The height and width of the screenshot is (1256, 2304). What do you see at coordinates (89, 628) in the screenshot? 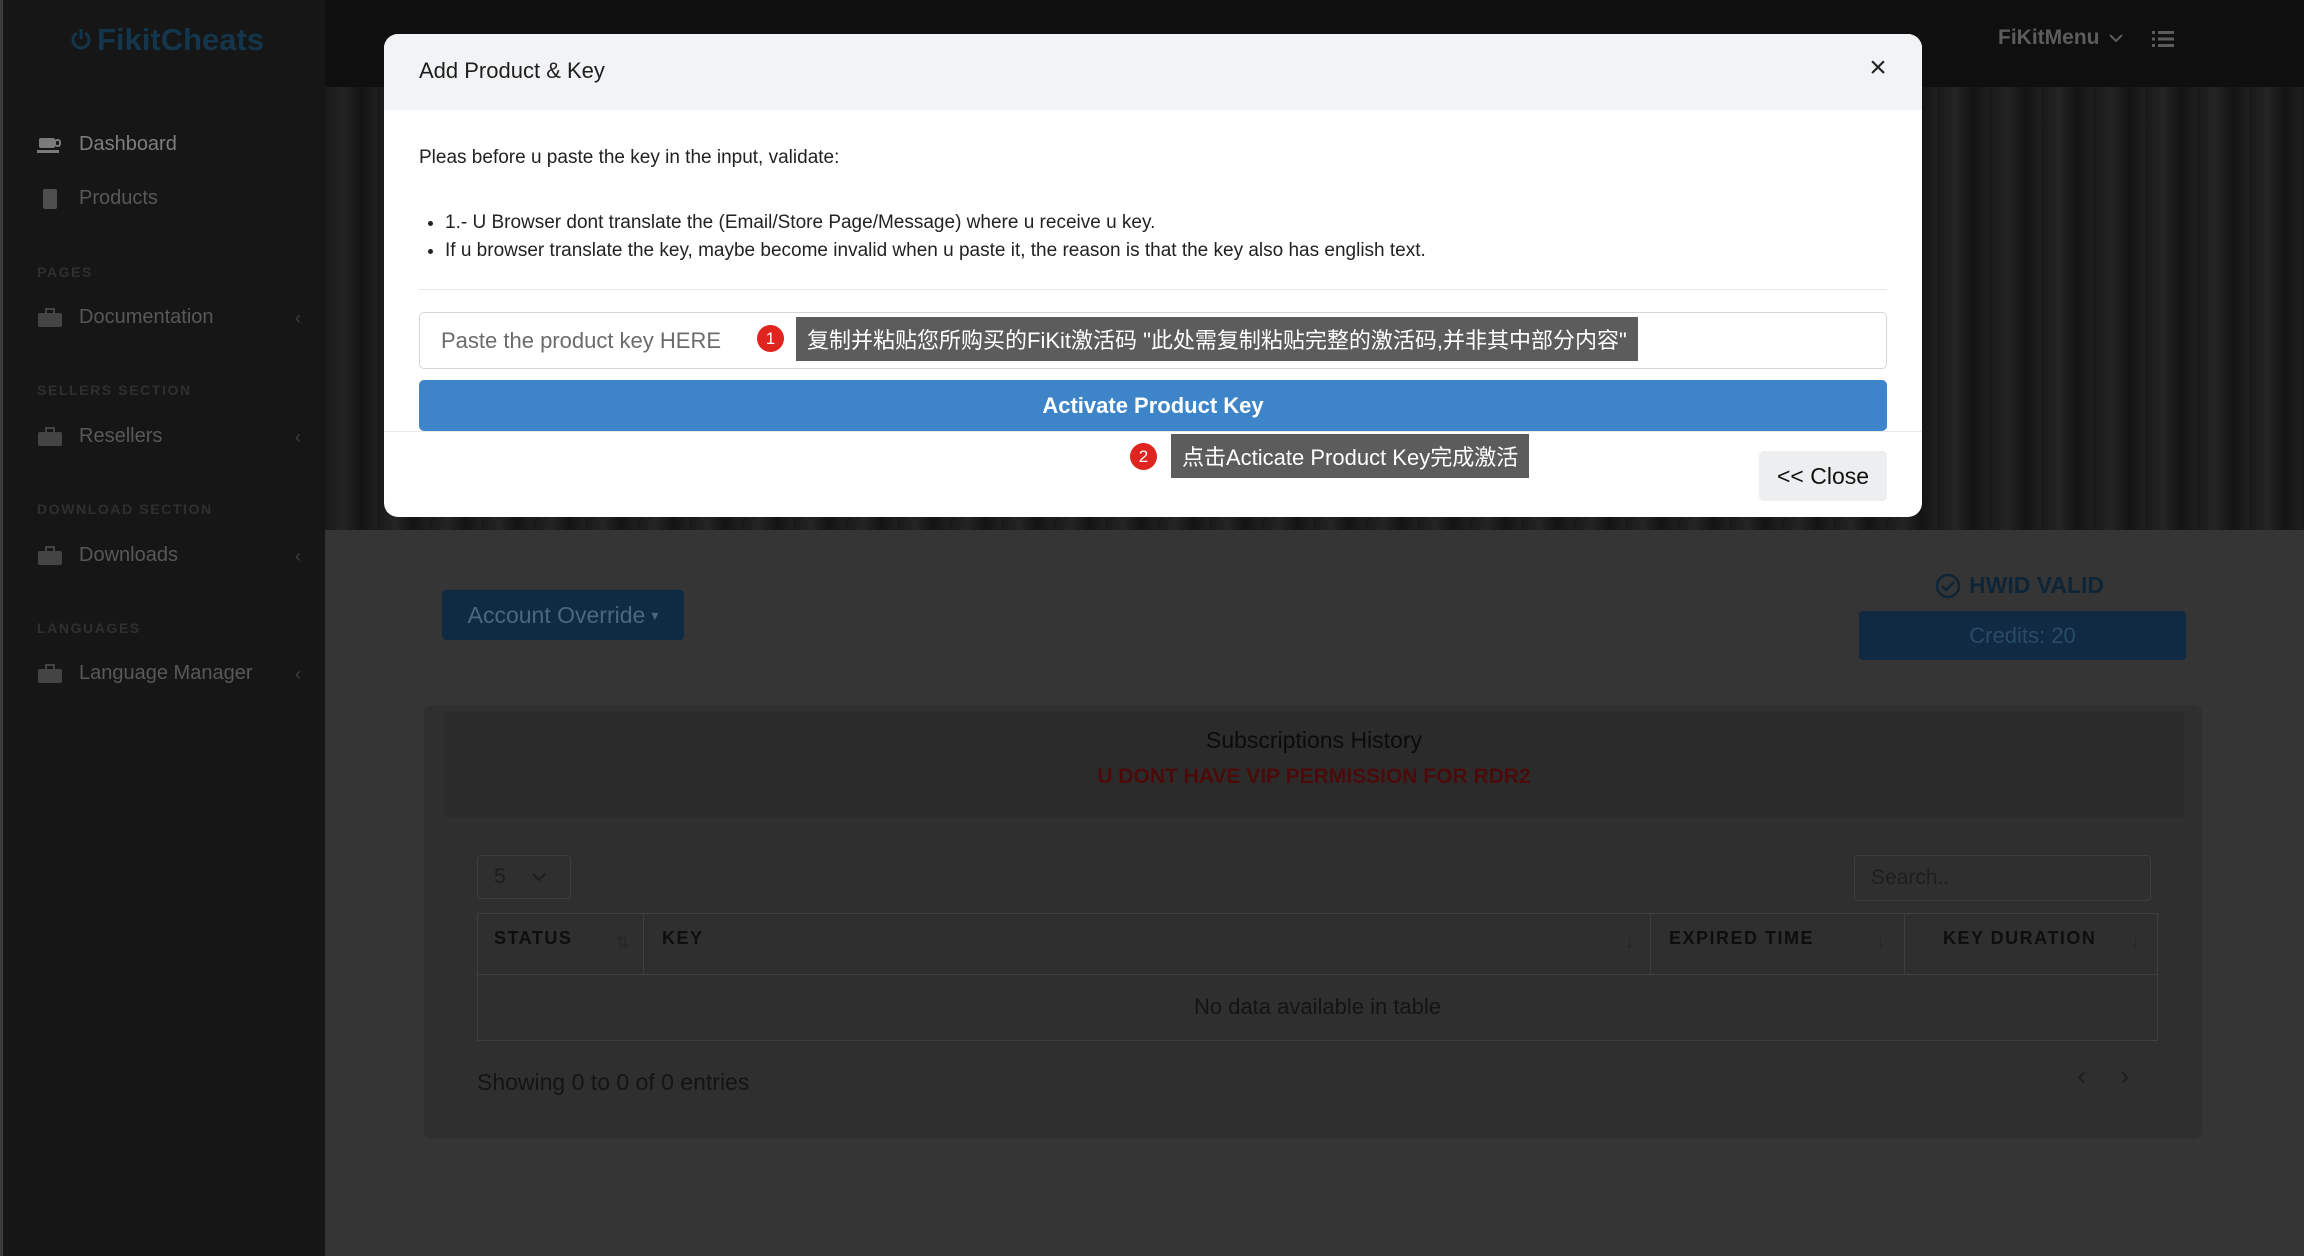
I see `sidebar-section-languages: LANGUAGES` at bounding box center [89, 628].